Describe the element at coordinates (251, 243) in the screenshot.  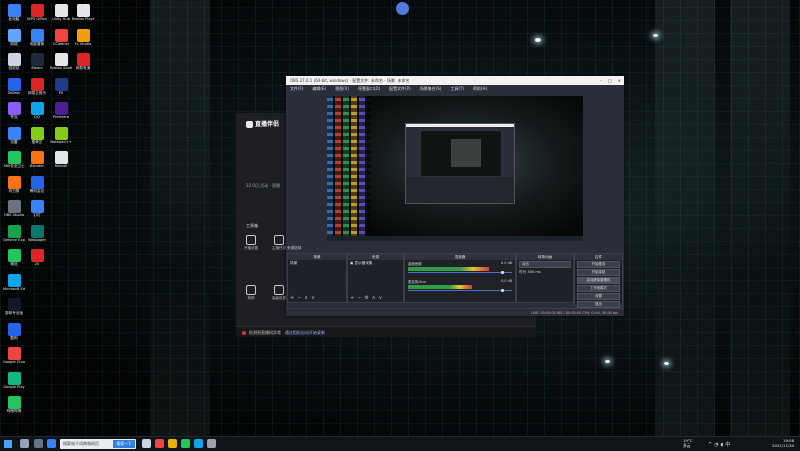
I see `stream-settings-button: 开播设置` at that location.